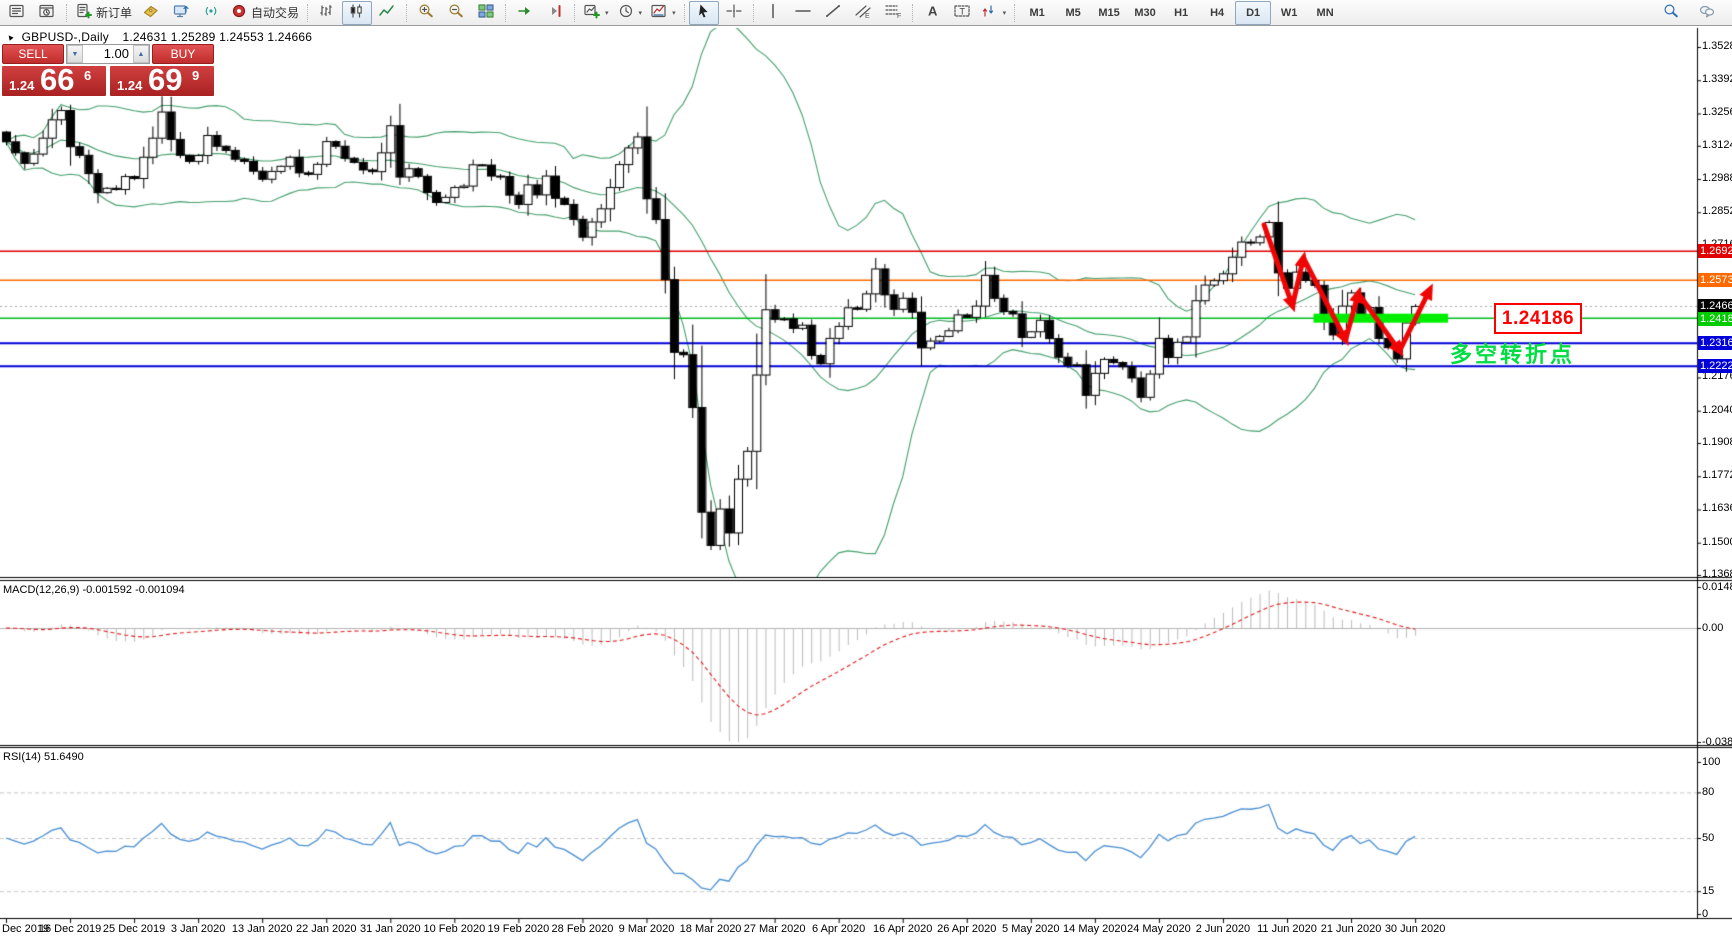  I want to click on date-axis-label: 18 Mar 2020, so click(710, 929).